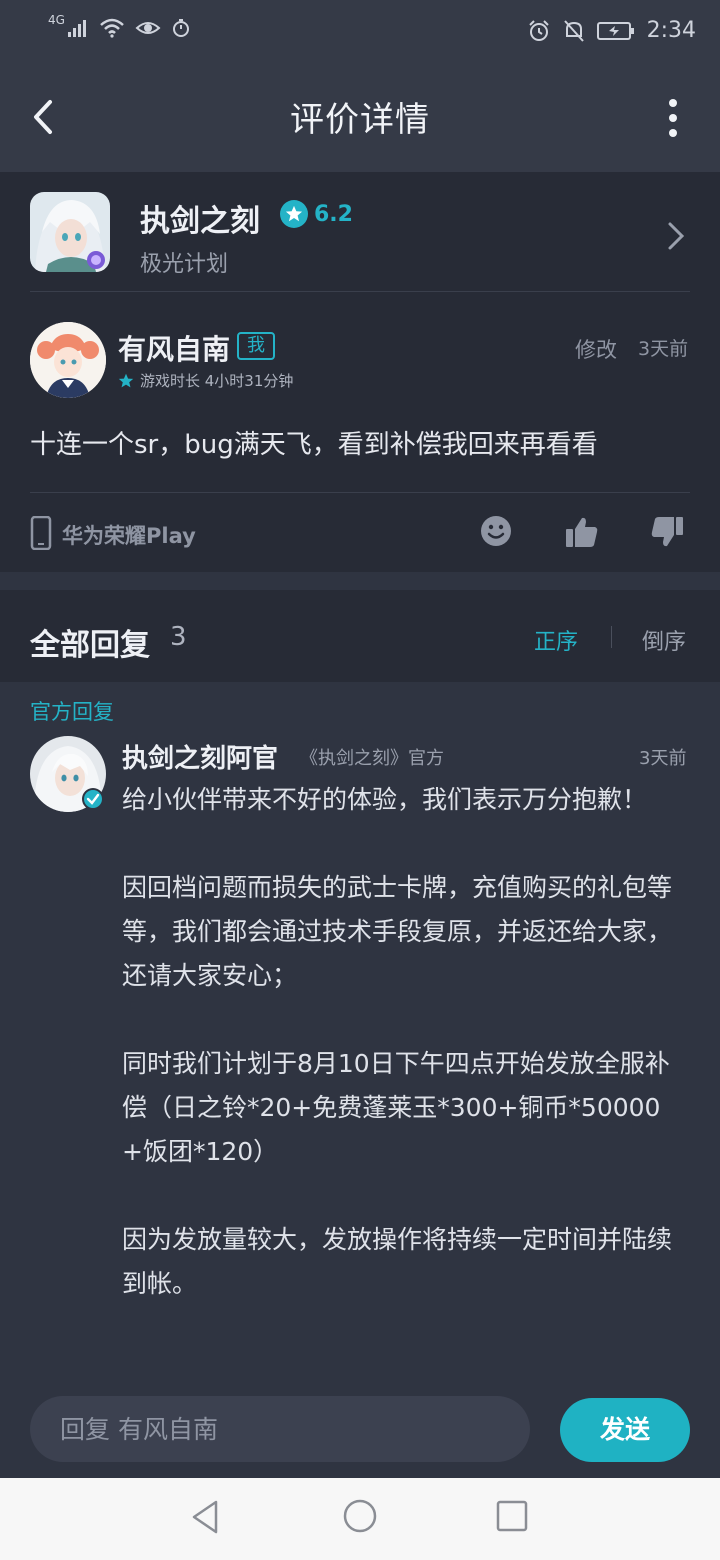 The image size is (720, 1560). What do you see at coordinates (174, 348) in the screenshot?
I see `reviewer-name: 有风自南` at bounding box center [174, 348].